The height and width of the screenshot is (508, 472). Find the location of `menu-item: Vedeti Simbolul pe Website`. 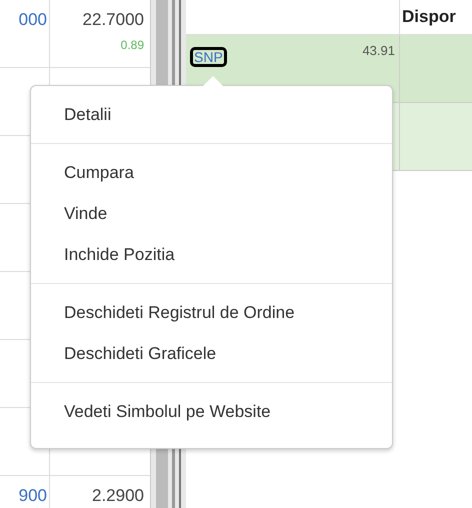

menu-item: Vedeti Simbolul pe Website is located at coordinates (211, 411).